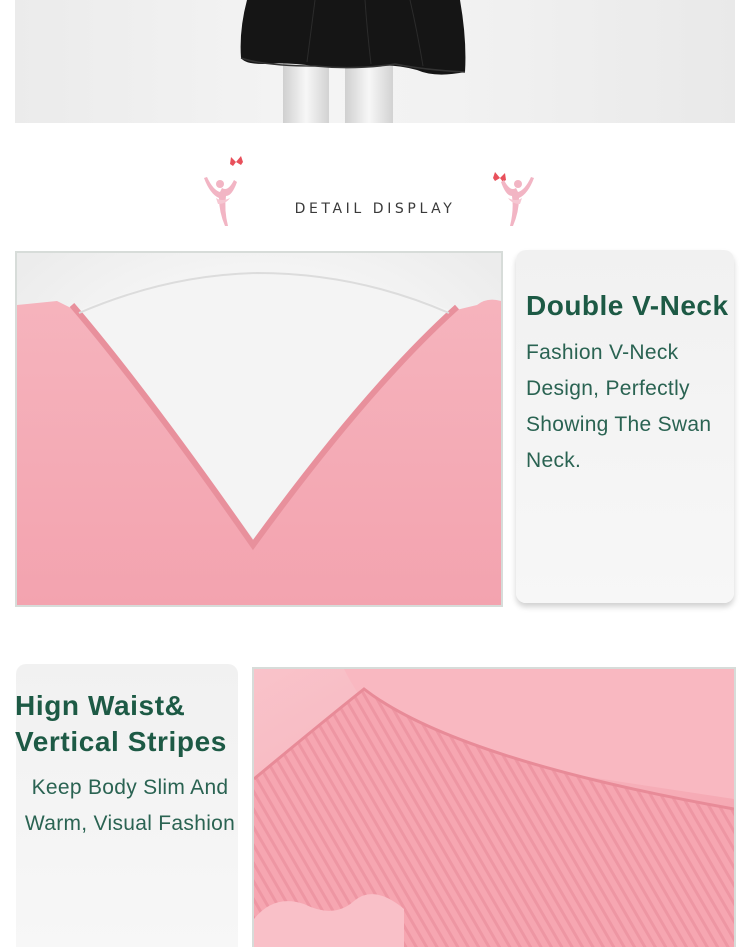 This screenshot has height=947, width=750. What do you see at coordinates (130, 823) in the screenshot?
I see `feature-description-line: Warm, Visual Fashion` at bounding box center [130, 823].